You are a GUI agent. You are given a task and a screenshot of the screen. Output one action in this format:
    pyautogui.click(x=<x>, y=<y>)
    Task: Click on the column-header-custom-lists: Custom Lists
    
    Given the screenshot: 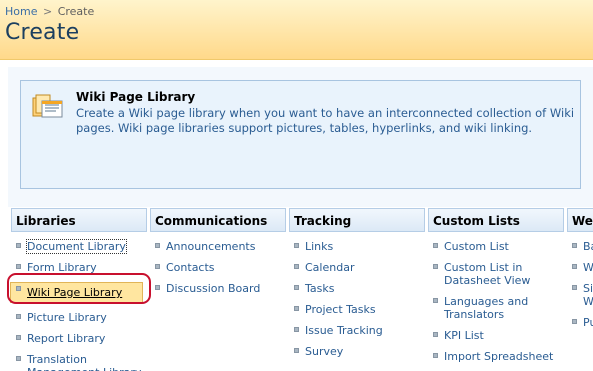 What is the action you would take?
    pyautogui.click(x=496, y=220)
    